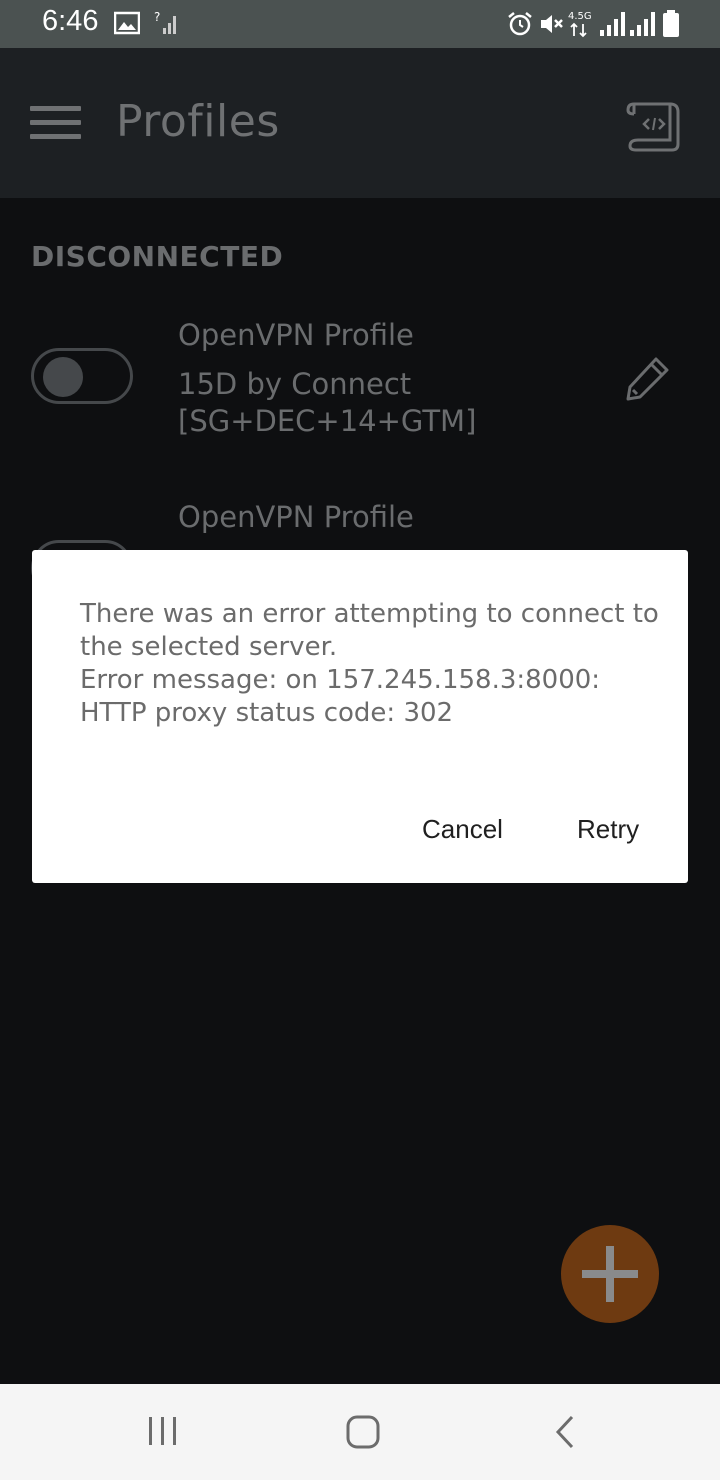 Image resolution: width=720 pixels, height=1480 pixels. What do you see at coordinates (648, 380) in the screenshot?
I see `edit-pencil-icon` at bounding box center [648, 380].